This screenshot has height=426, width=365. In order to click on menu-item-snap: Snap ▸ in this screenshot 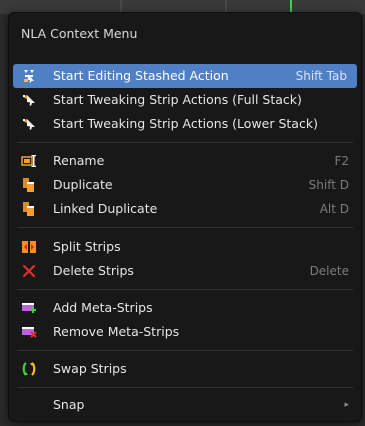, I will do `click(185, 405)`.